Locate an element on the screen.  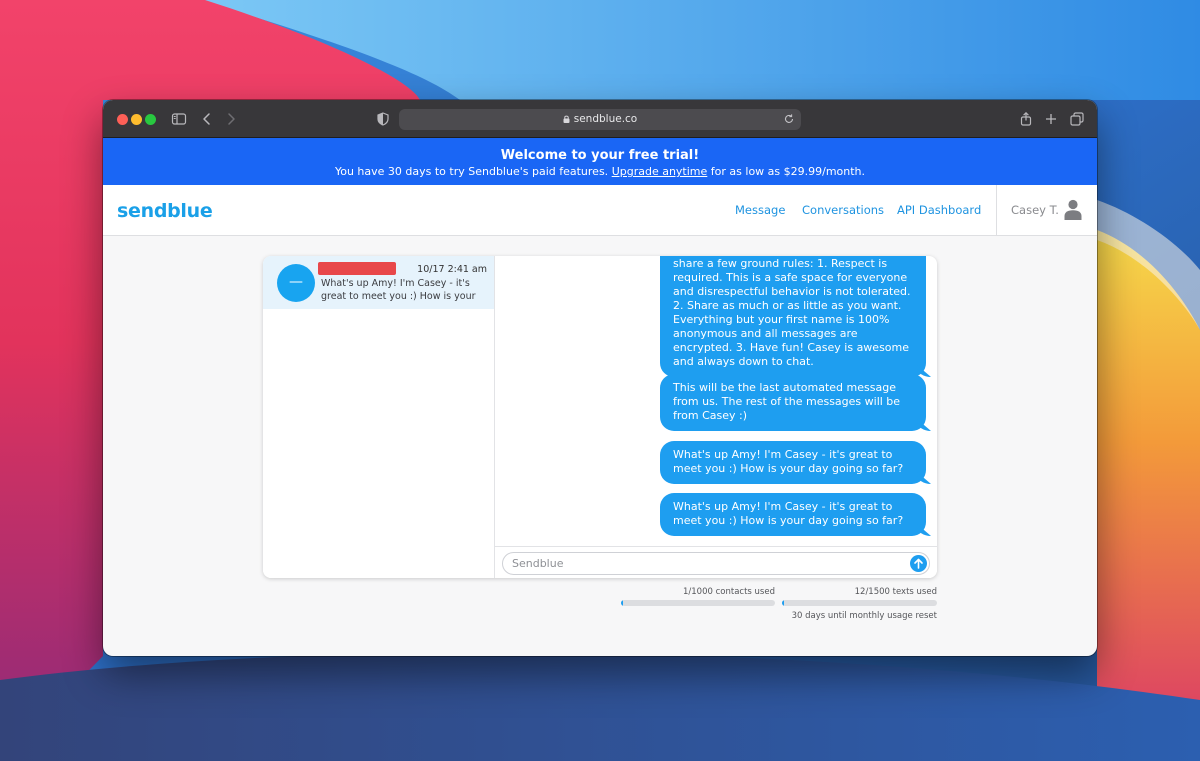
lock-icon is located at coordinates (566, 119).